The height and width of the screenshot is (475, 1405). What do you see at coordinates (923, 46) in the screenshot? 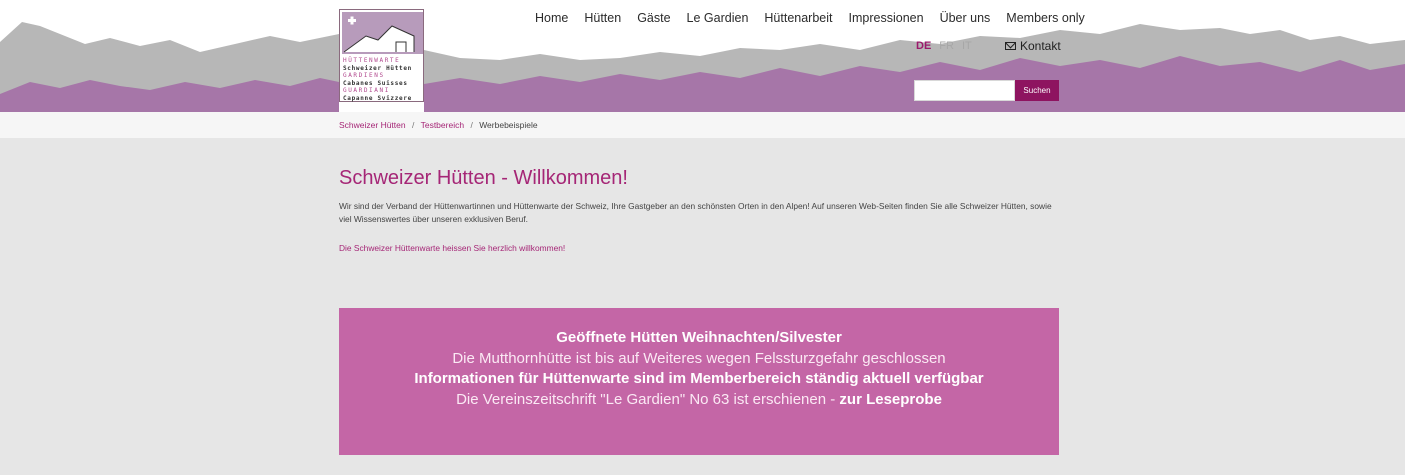
I see `lang-de: DE` at bounding box center [923, 46].